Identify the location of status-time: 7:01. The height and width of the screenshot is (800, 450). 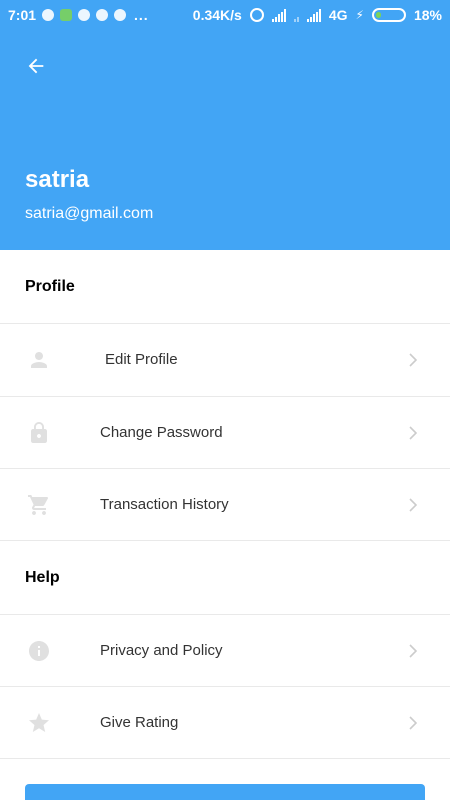
(22, 15).